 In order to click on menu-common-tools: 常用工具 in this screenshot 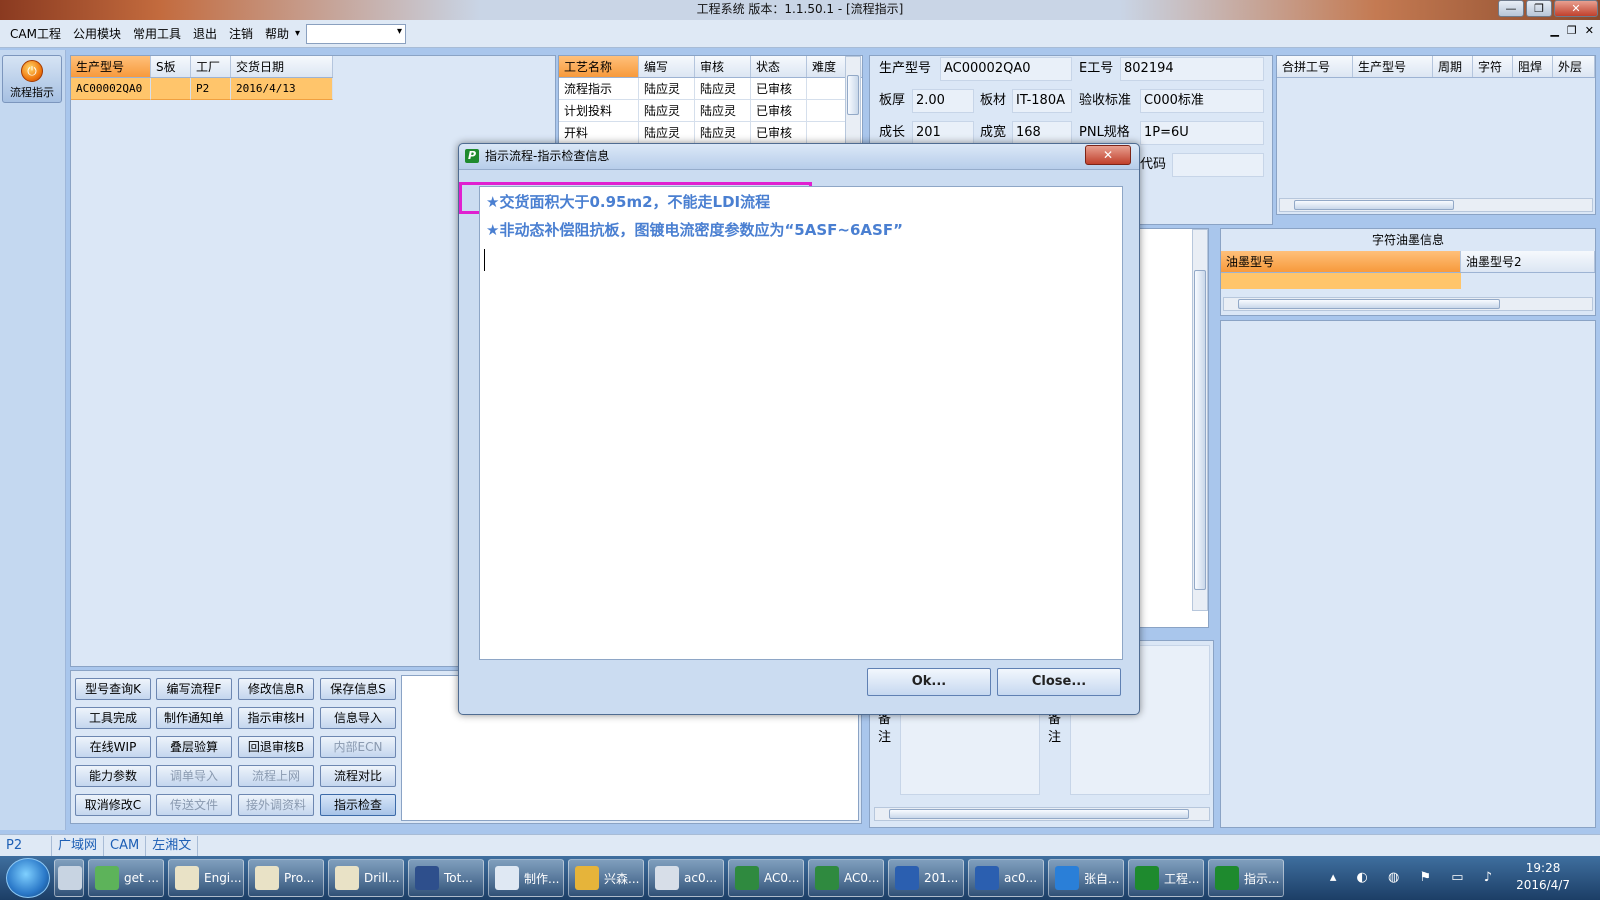, I will do `click(157, 34)`.